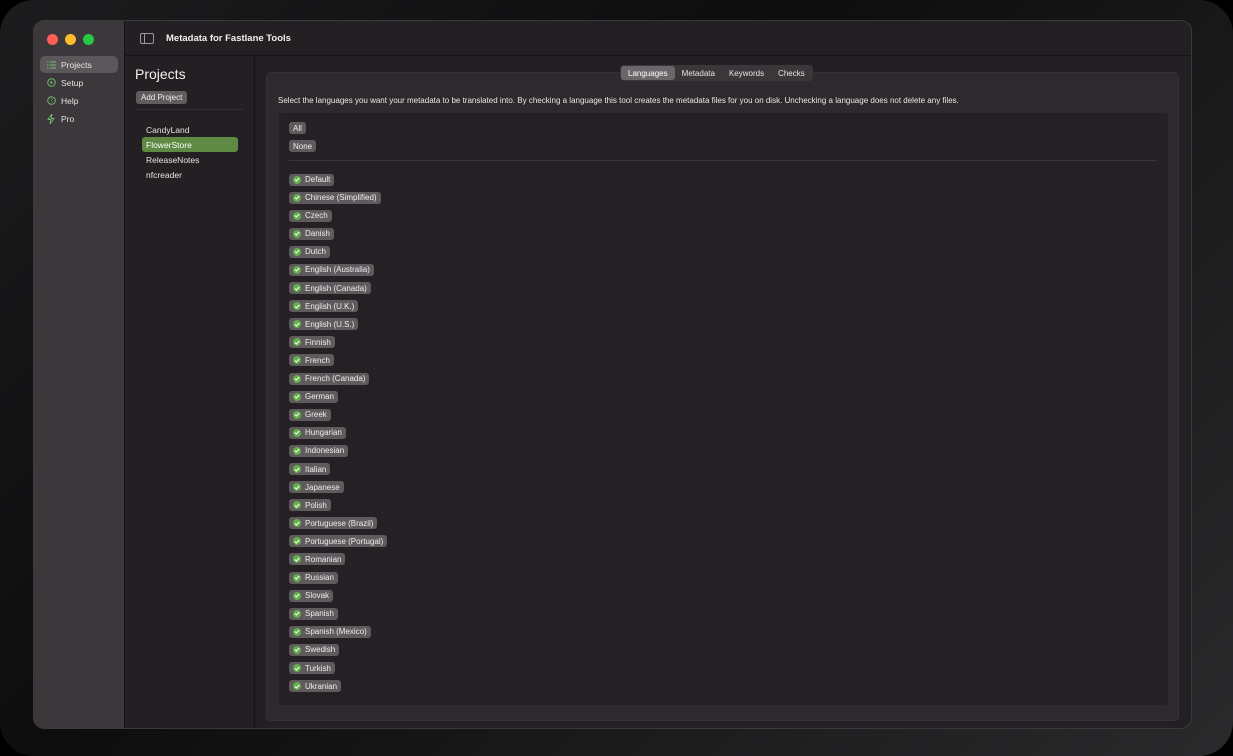 This screenshot has width=1233, height=756. What do you see at coordinates (323, 433) in the screenshot?
I see `language-label: Hungarian` at bounding box center [323, 433].